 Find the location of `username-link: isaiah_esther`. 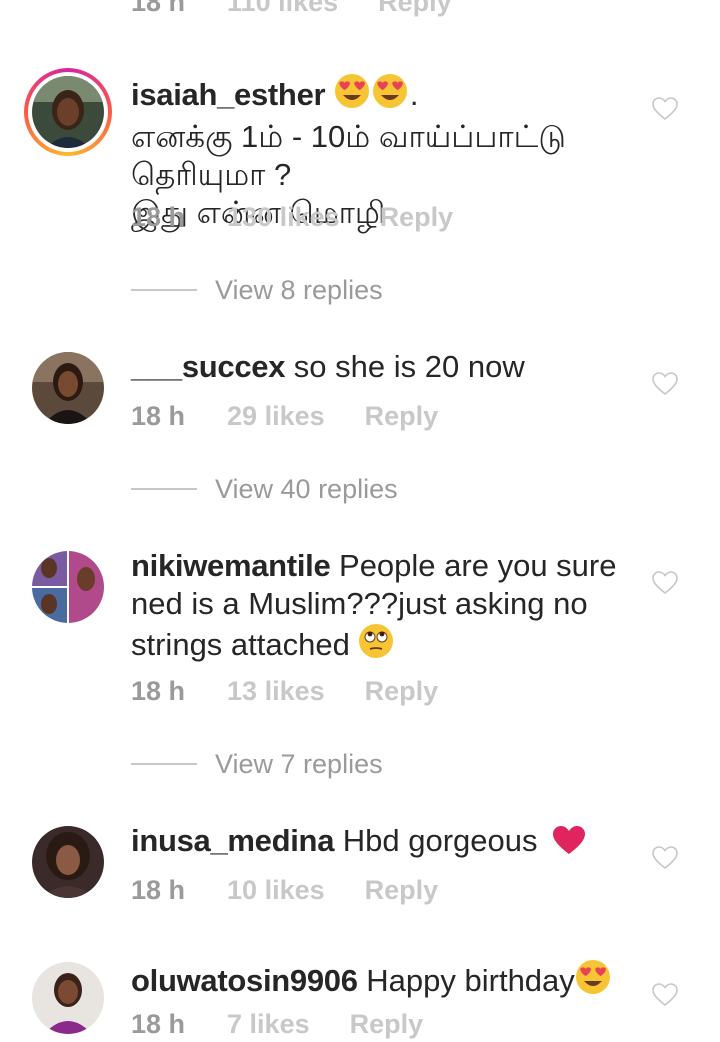

username-link: isaiah_esther is located at coordinates (228, 94).